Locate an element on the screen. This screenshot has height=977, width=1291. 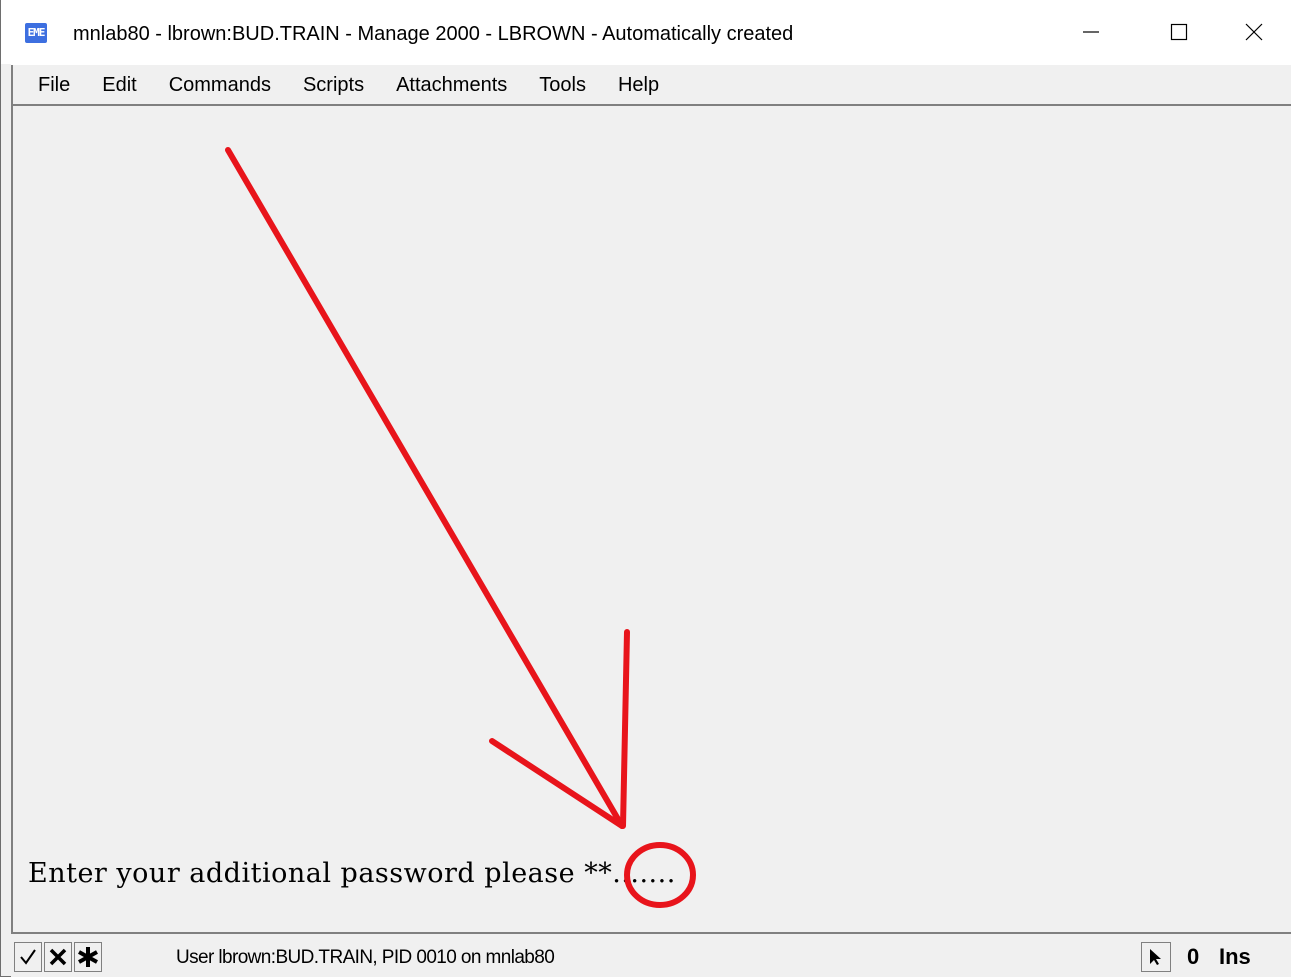
close-button is located at coordinates (1253, 32).